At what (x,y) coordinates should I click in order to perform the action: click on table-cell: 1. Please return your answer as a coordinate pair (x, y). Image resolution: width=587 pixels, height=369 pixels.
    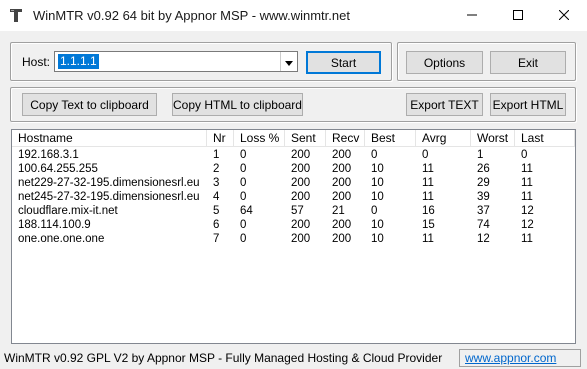
    Looking at the image, I should click on (216, 155).